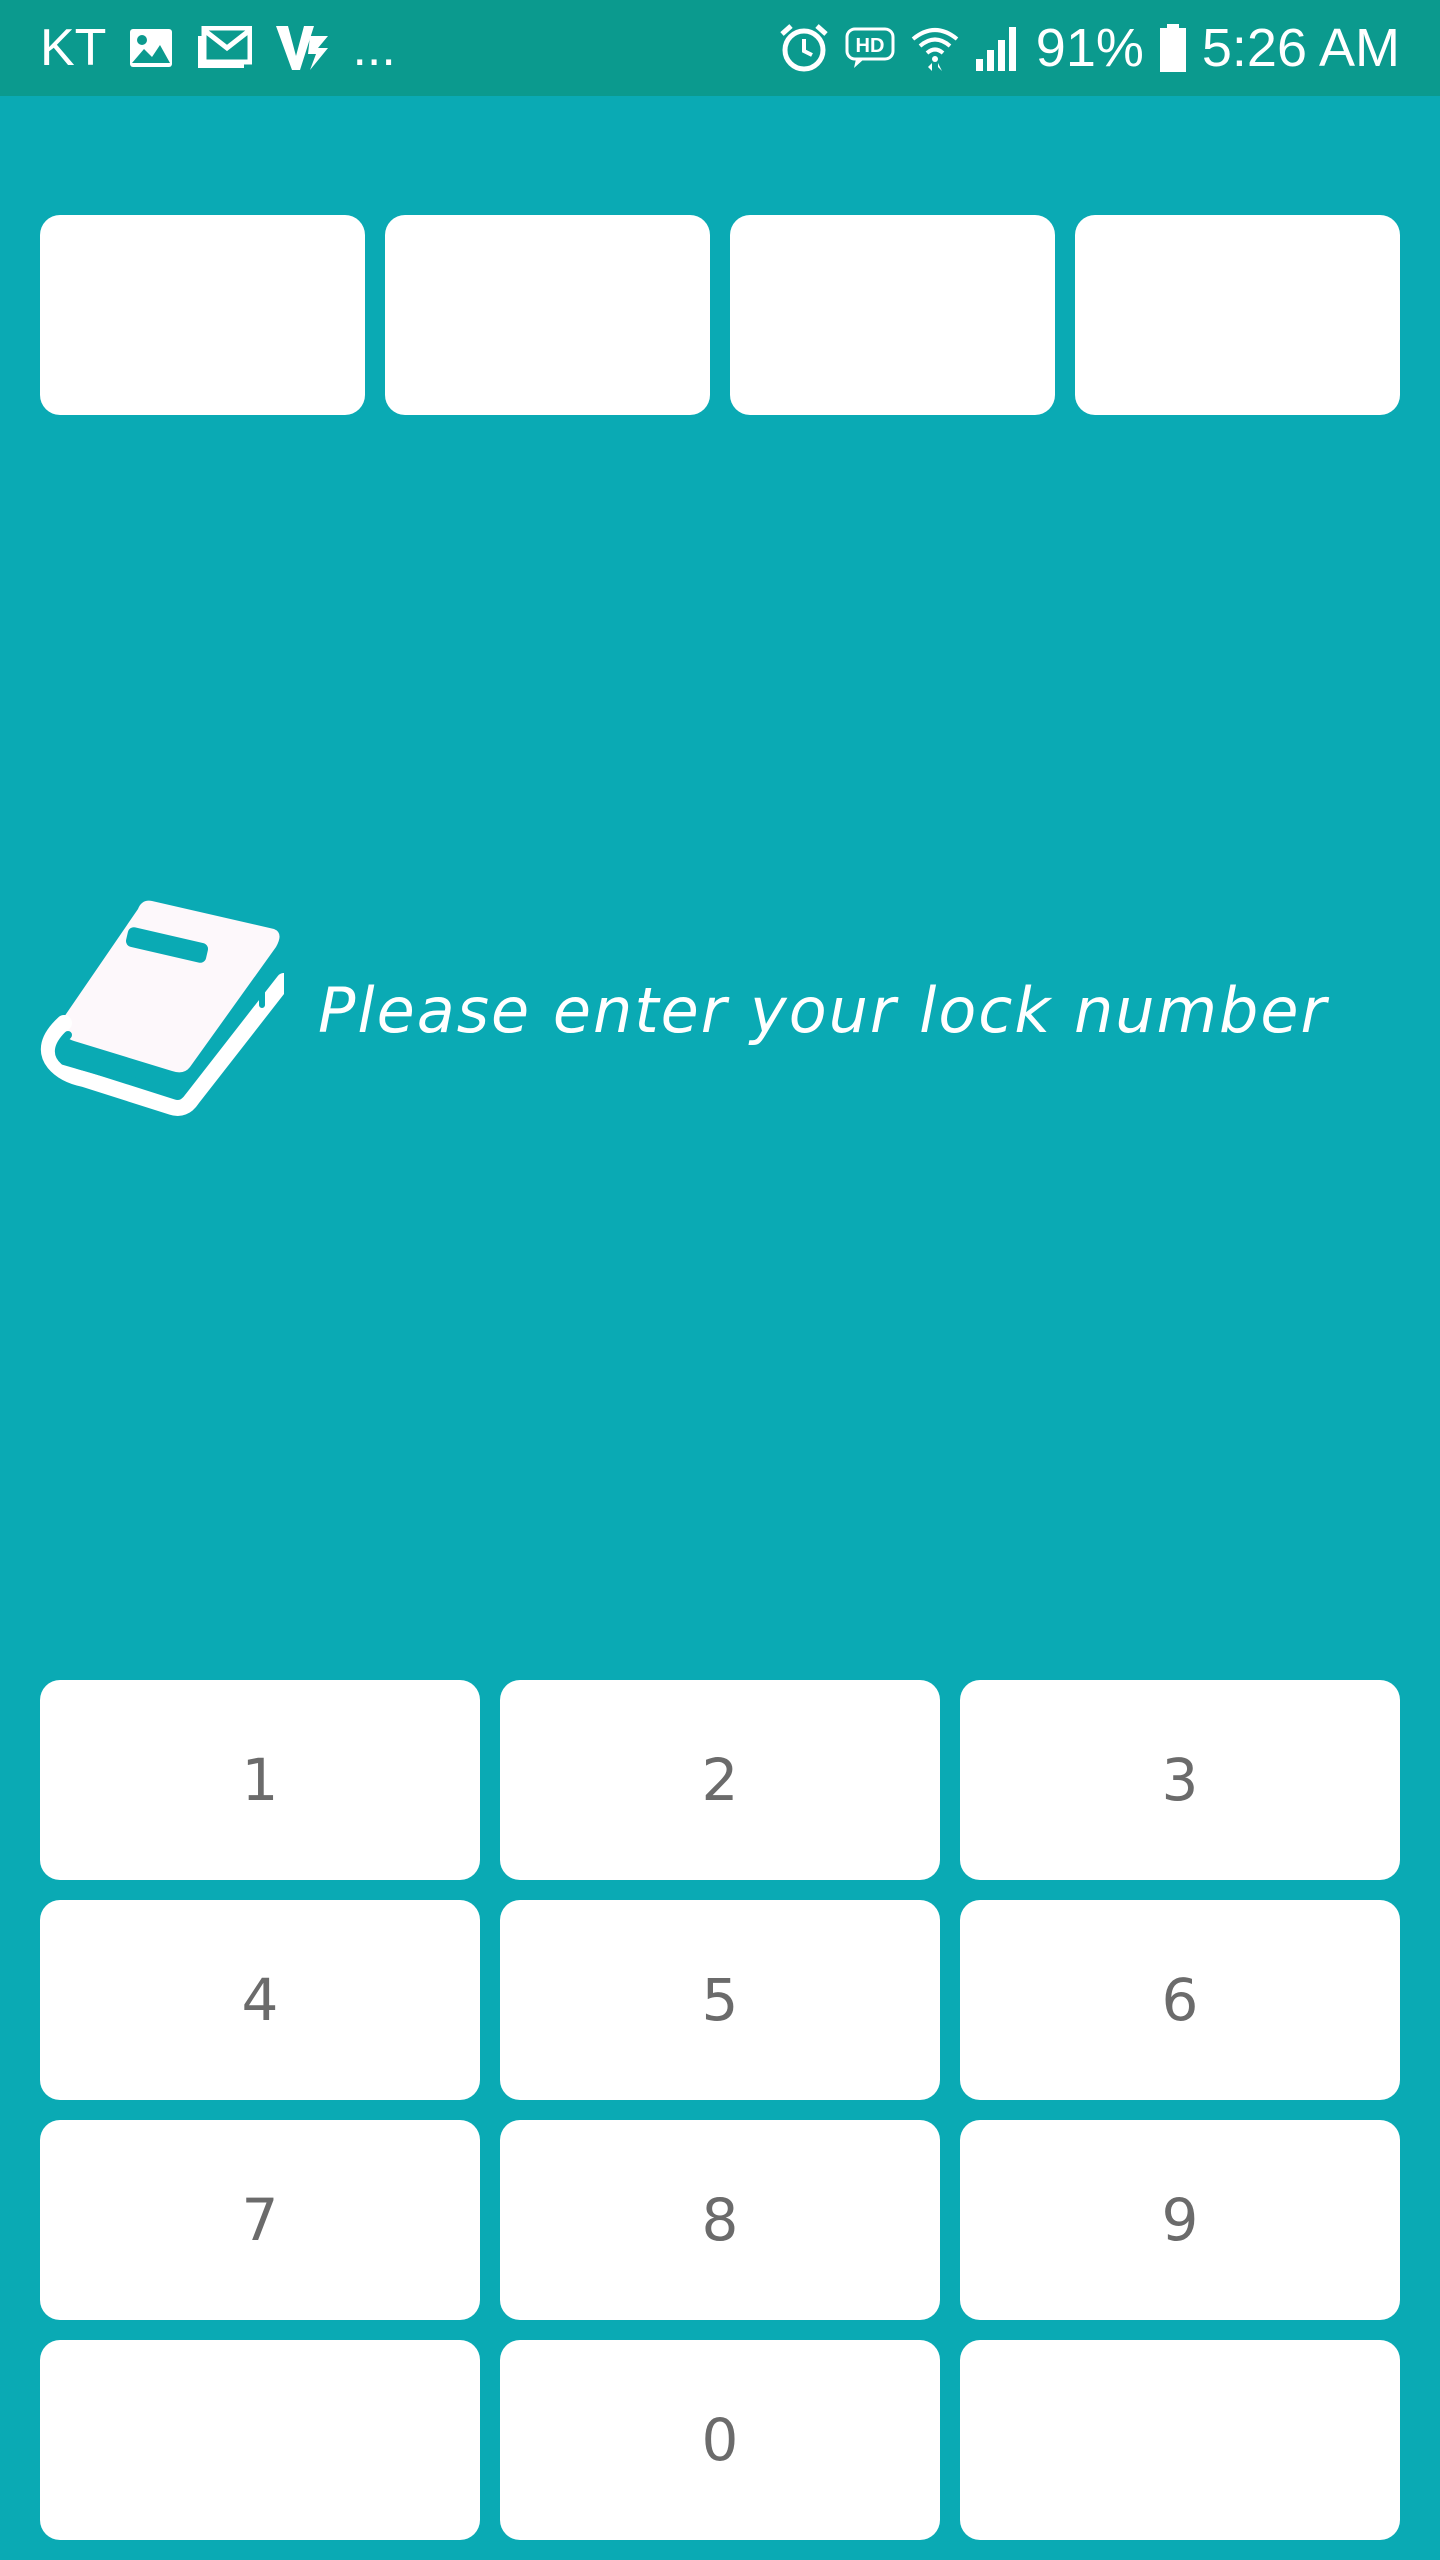 Image resolution: width=1440 pixels, height=2560 pixels. What do you see at coordinates (260, 1780) in the screenshot?
I see `key-1: 1` at bounding box center [260, 1780].